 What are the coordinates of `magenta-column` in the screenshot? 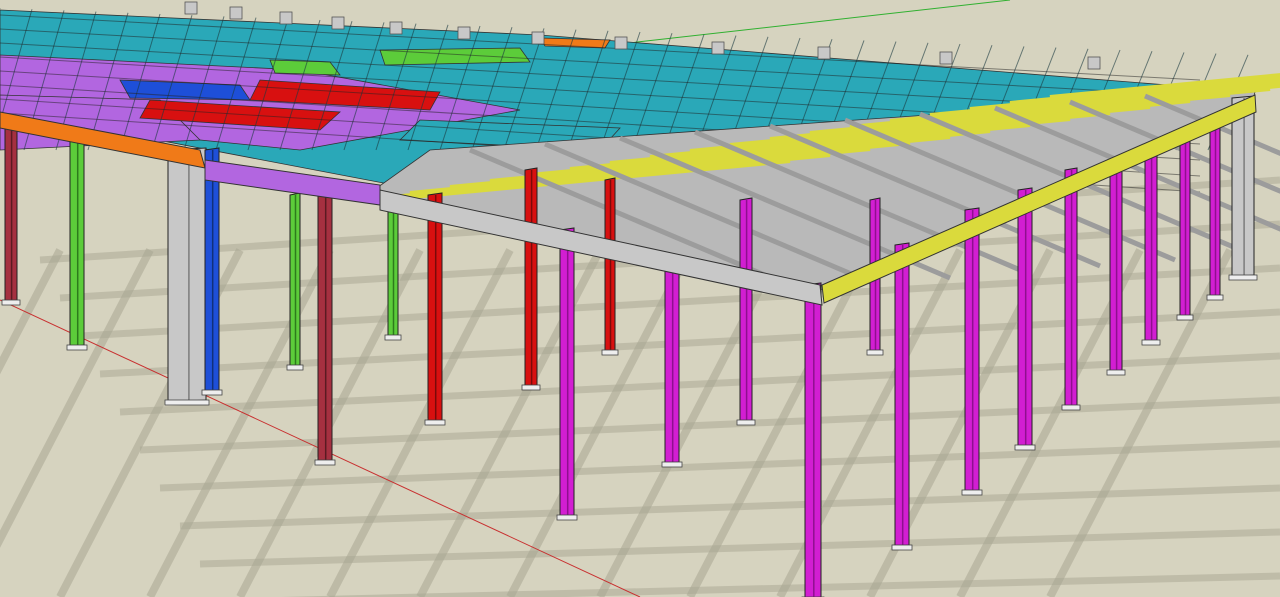 It's located at (813, 439).